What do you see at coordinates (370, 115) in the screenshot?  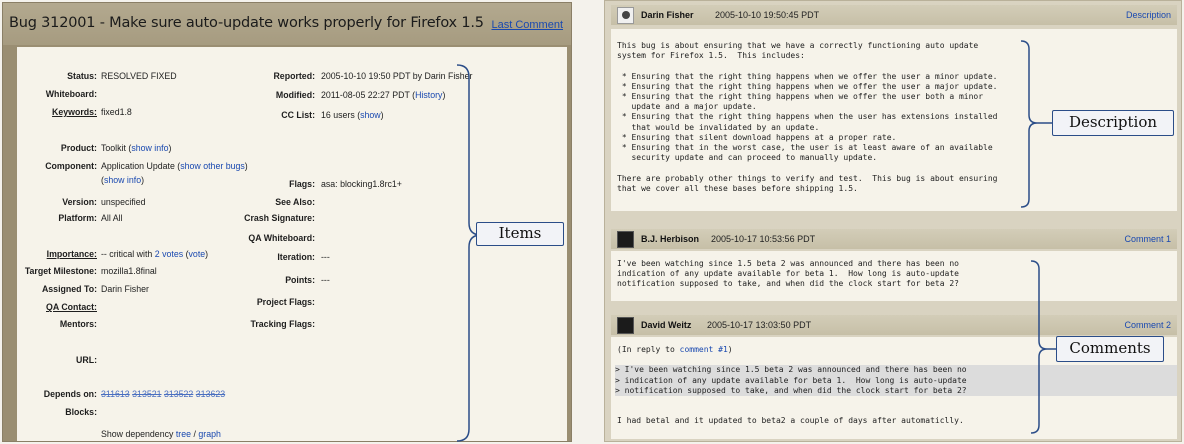 I see `show-cc-link: show` at bounding box center [370, 115].